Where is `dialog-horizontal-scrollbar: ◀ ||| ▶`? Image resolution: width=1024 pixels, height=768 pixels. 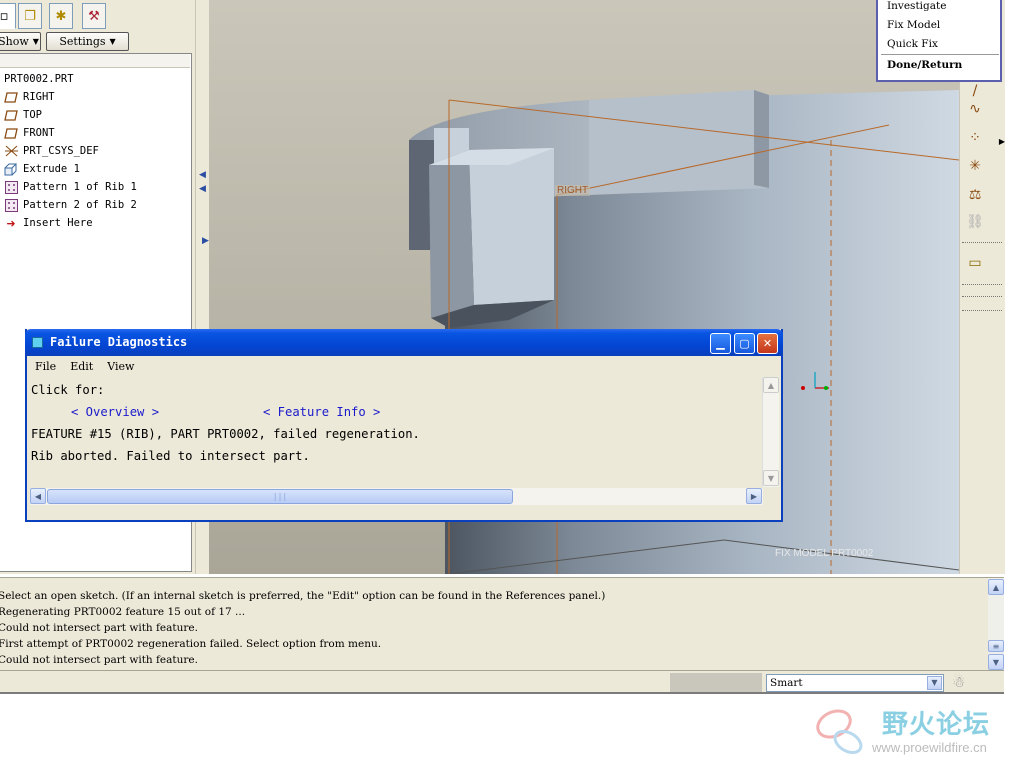 dialog-horizontal-scrollbar: ◀ ||| ▶ is located at coordinates (396, 496).